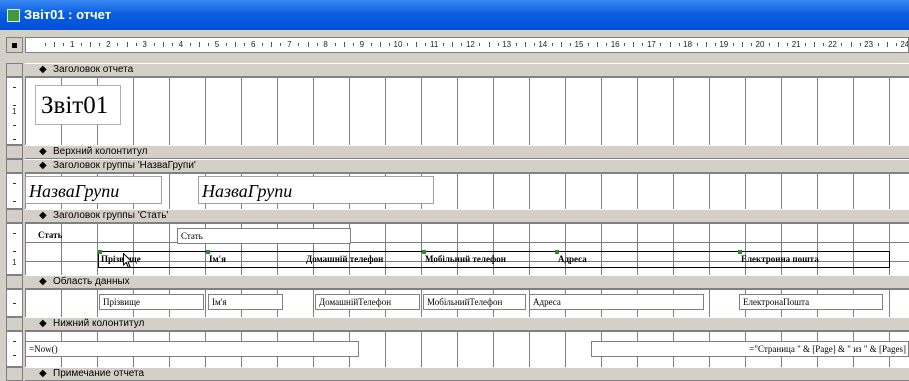 This screenshot has width=909, height=381. What do you see at coordinates (99, 323) in the screenshot?
I see `section-label: Нижний колонтитул` at bounding box center [99, 323].